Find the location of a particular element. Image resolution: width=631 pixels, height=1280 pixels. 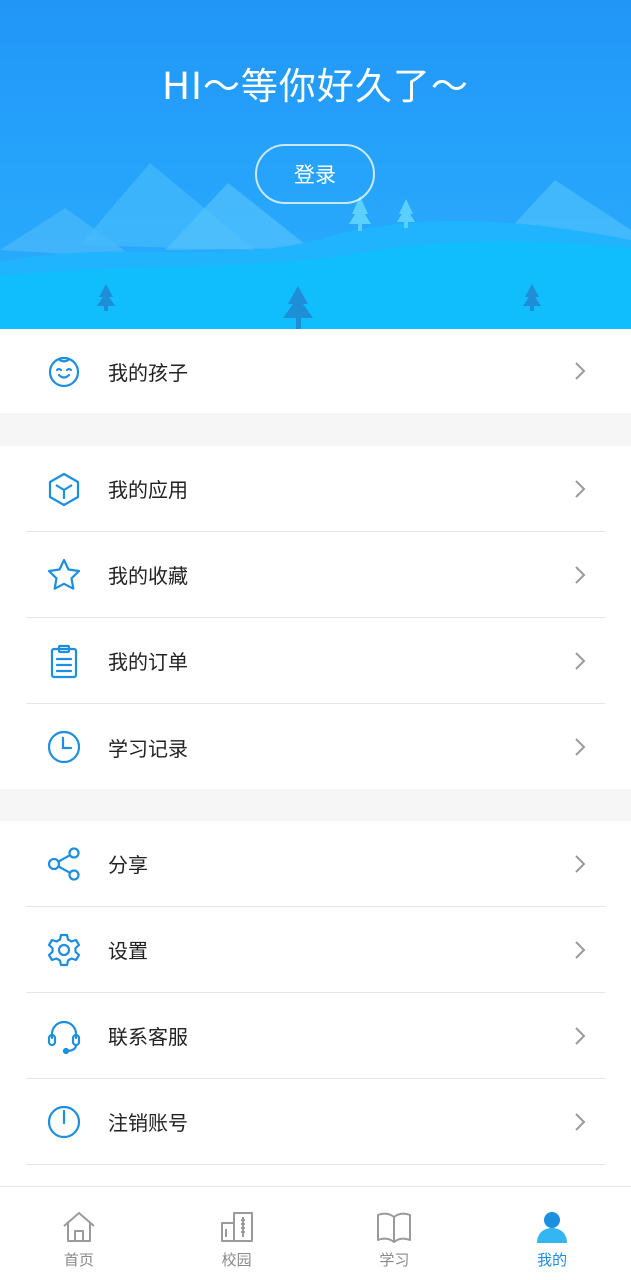

star-icon is located at coordinates (64, 575).